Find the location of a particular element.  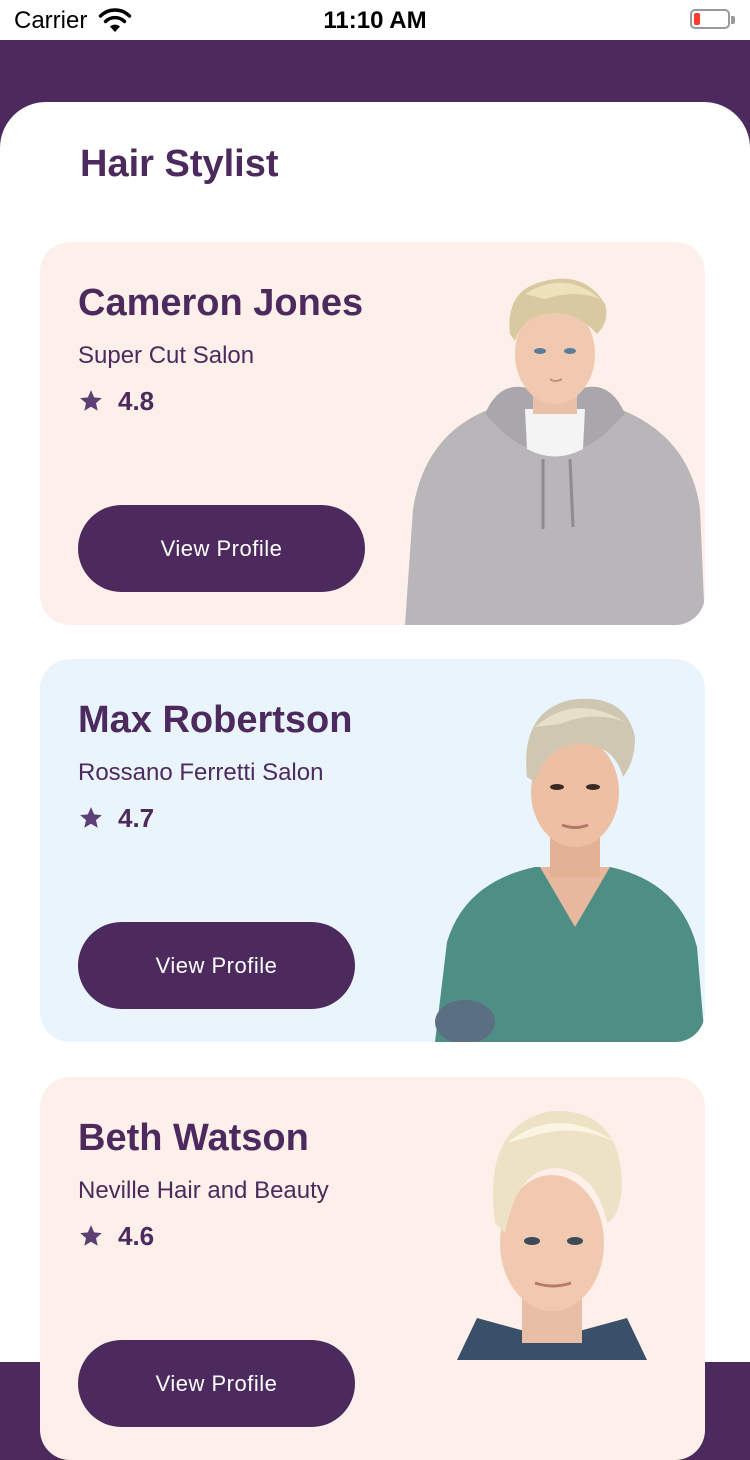

rating: 4.8 is located at coordinates (116, 401).